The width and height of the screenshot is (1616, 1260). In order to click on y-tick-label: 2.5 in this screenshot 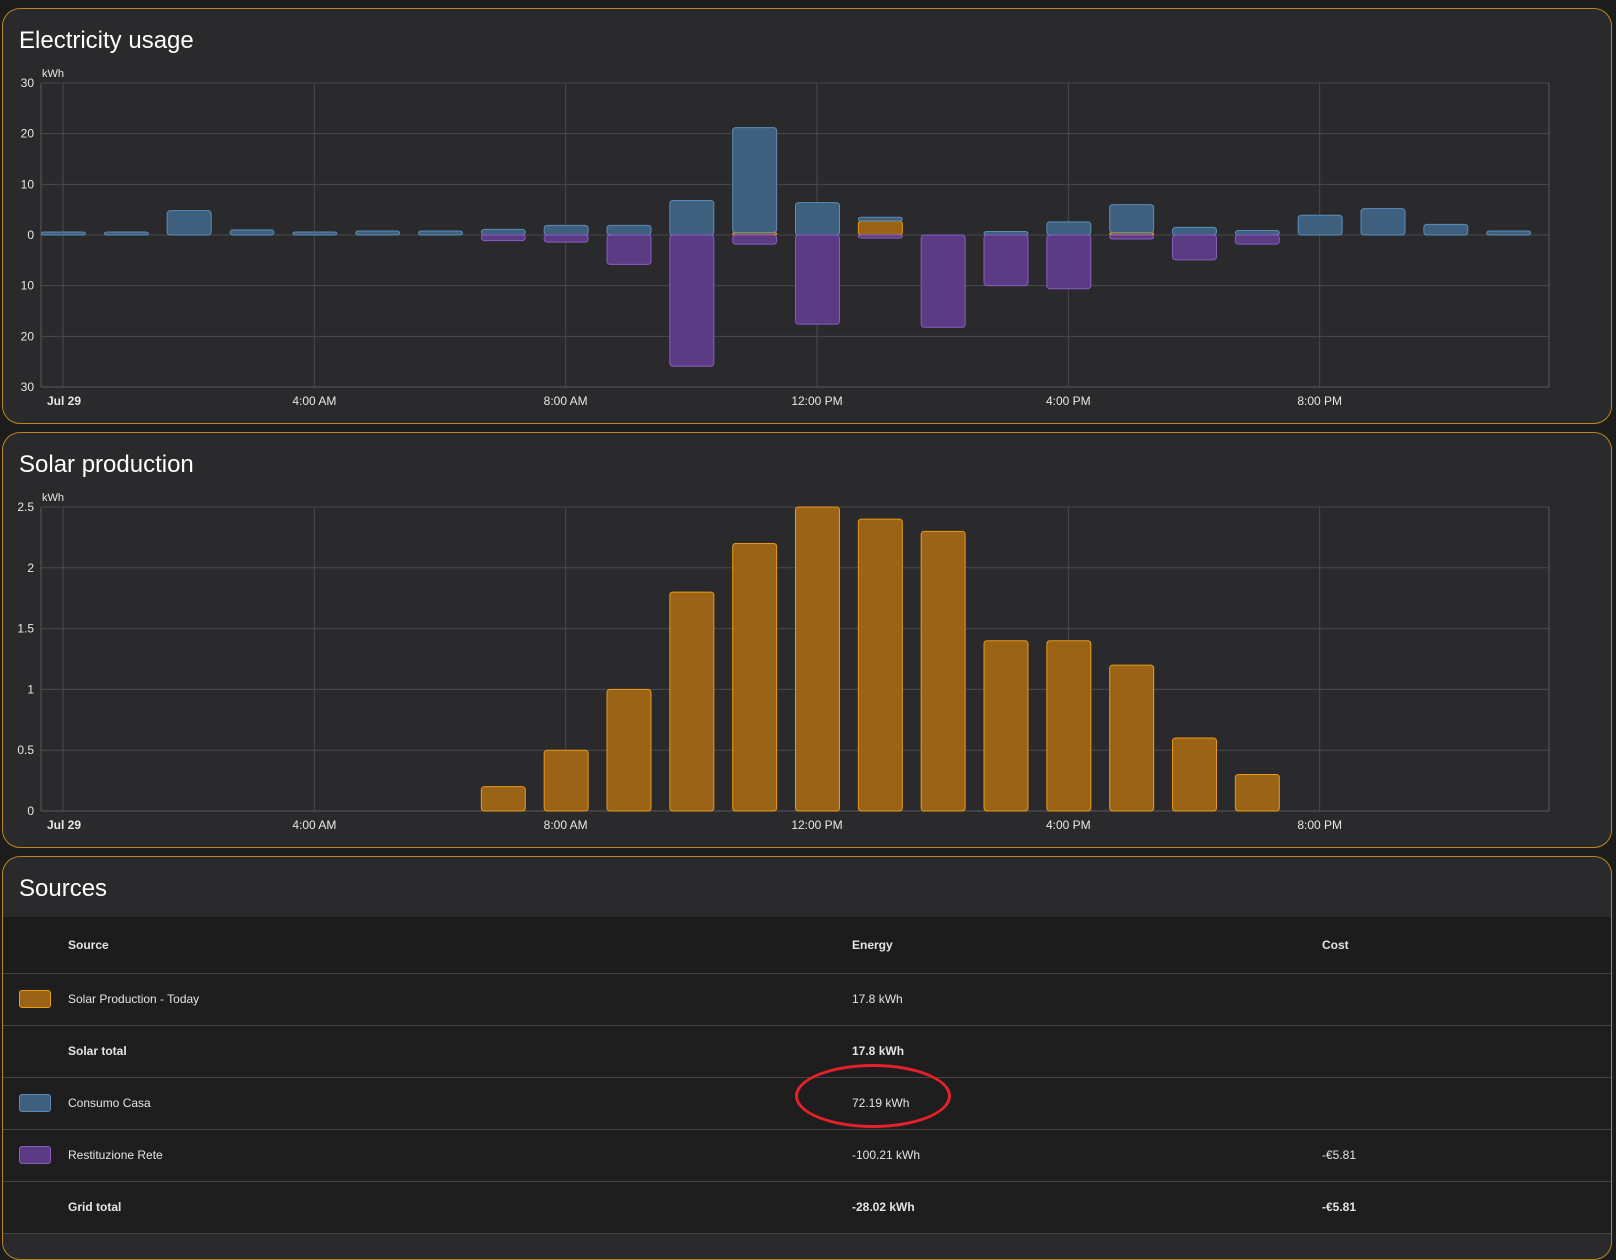, I will do `click(25, 507)`.